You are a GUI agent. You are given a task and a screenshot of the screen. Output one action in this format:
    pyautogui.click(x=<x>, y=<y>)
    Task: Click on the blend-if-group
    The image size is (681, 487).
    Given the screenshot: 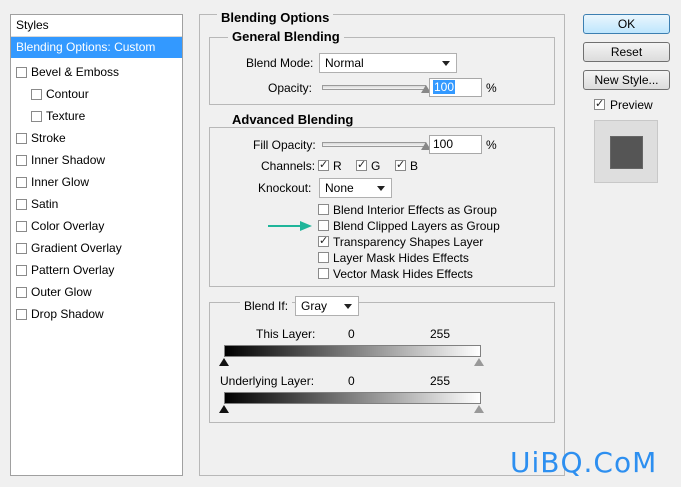 What is the action you would take?
    pyautogui.click(x=382, y=362)
    